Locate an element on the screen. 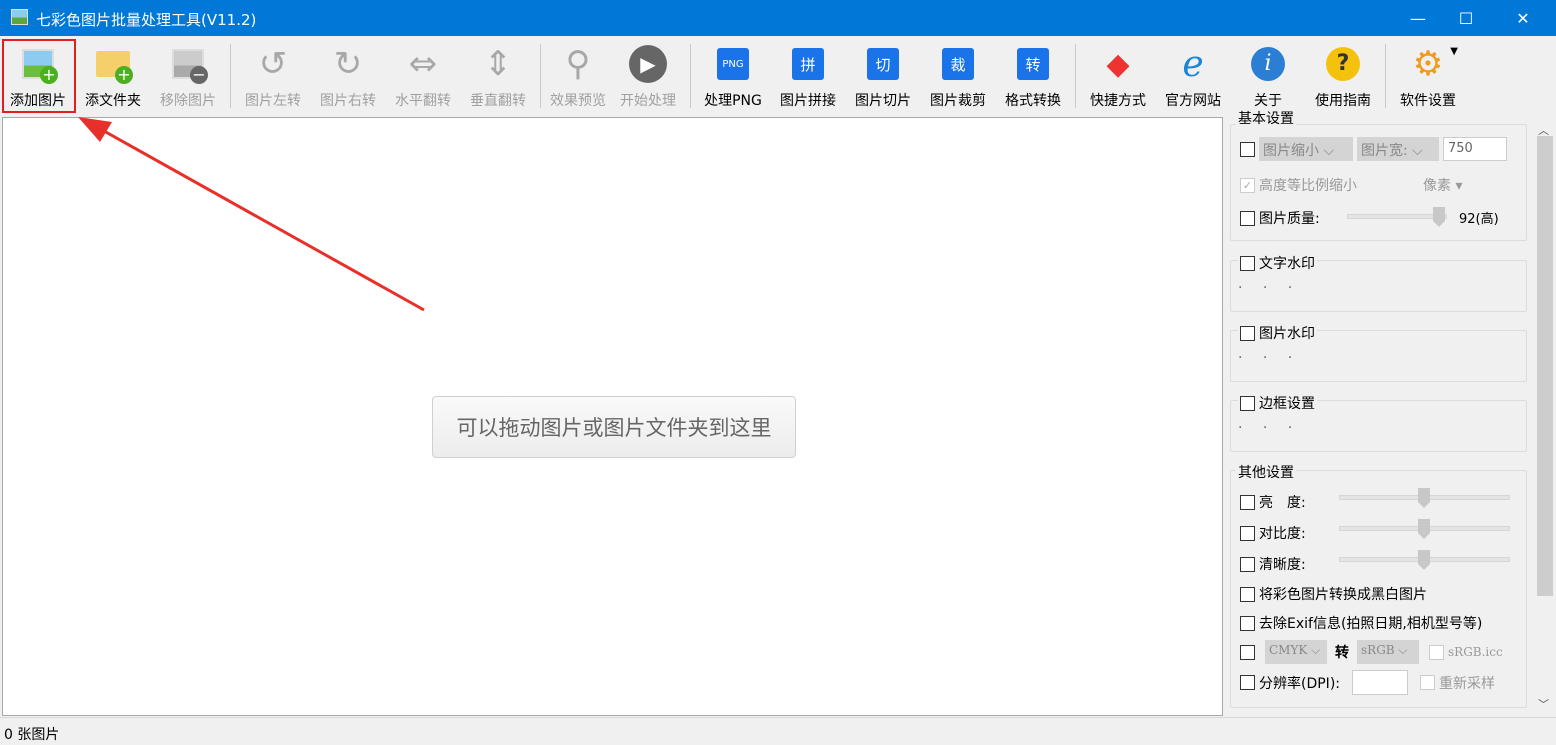 This screenshot has width=1556, height=745. remove-exif-checkbox is located at coordinates (1247, 623).